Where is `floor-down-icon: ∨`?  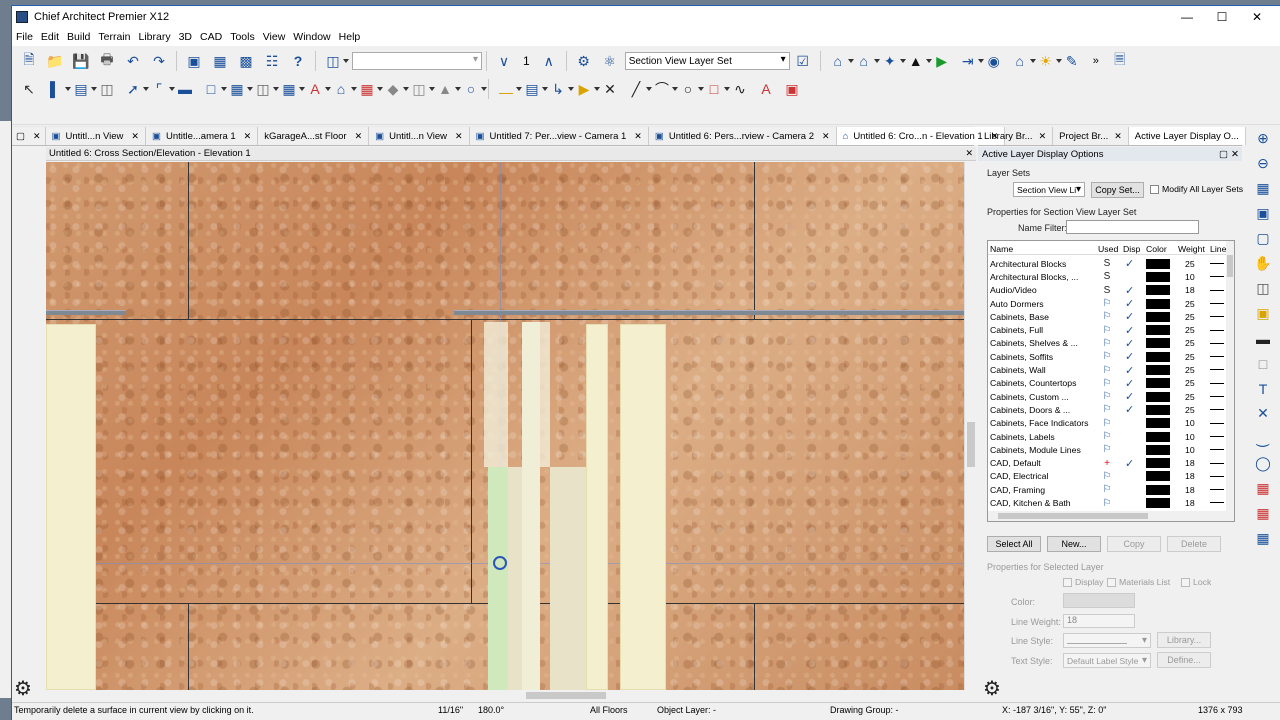 floor-down-icon: ∨ is located at coordinates (504, 61).